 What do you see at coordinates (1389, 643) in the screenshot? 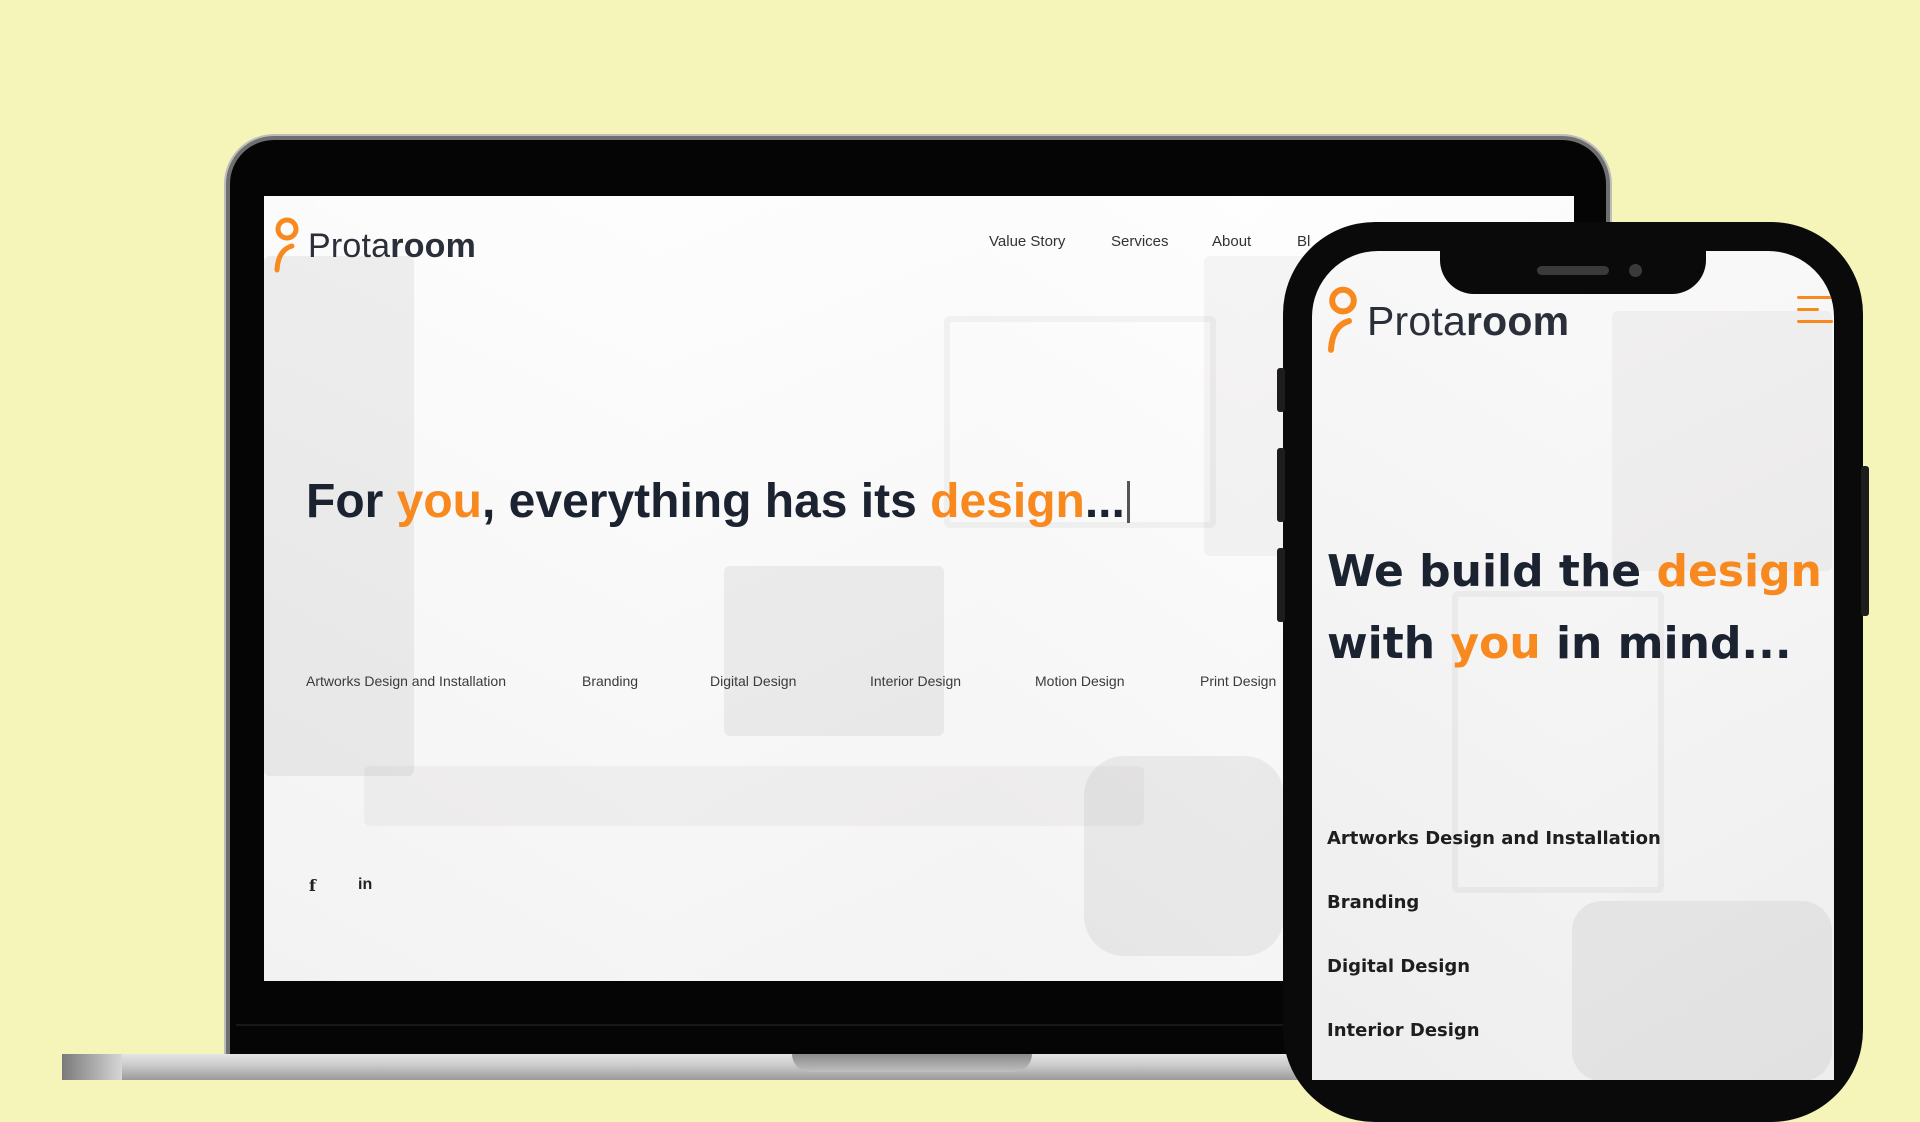
I see `hero-text-with: with` at bounding box center [1389, 643].